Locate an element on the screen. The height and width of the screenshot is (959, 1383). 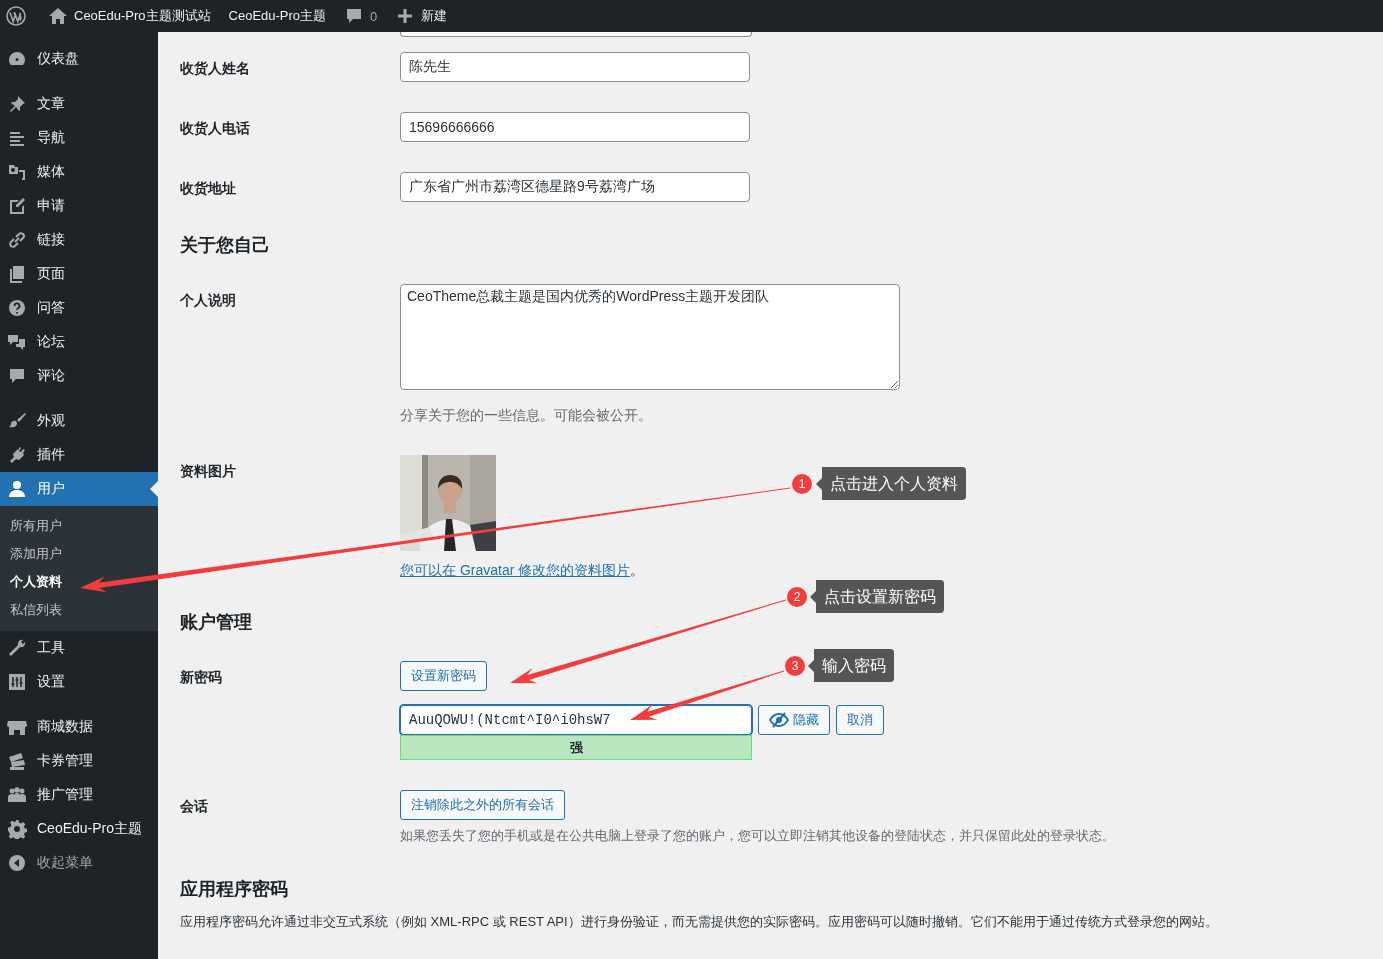
menu-item: 仪表盘 is located at coordinates (79, 59).